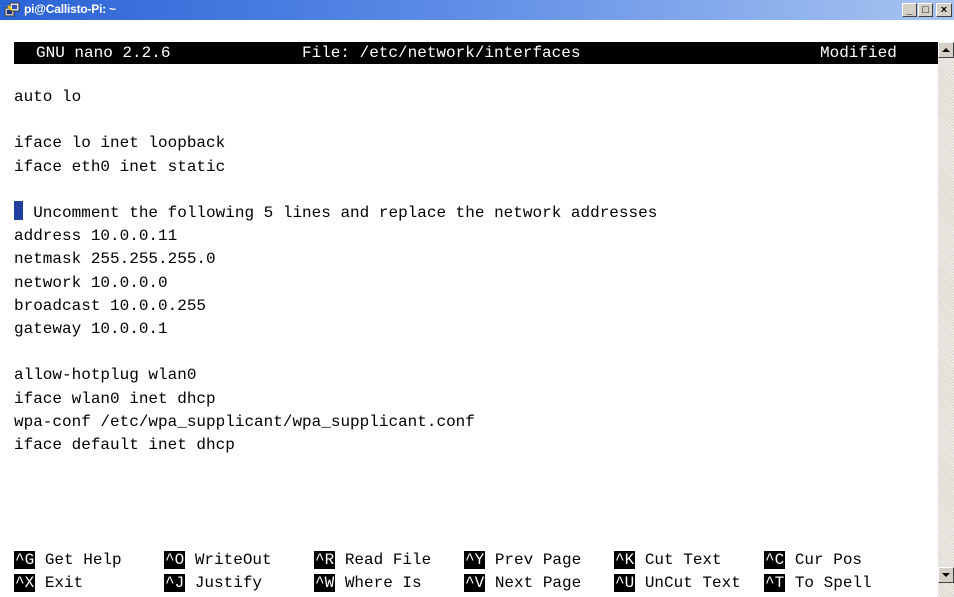 The height and width of the screenshot is (597, 954). Describe the element at coordinates (228, 583) in the screenshot. I see `shortcut-label: Justify` at that location.